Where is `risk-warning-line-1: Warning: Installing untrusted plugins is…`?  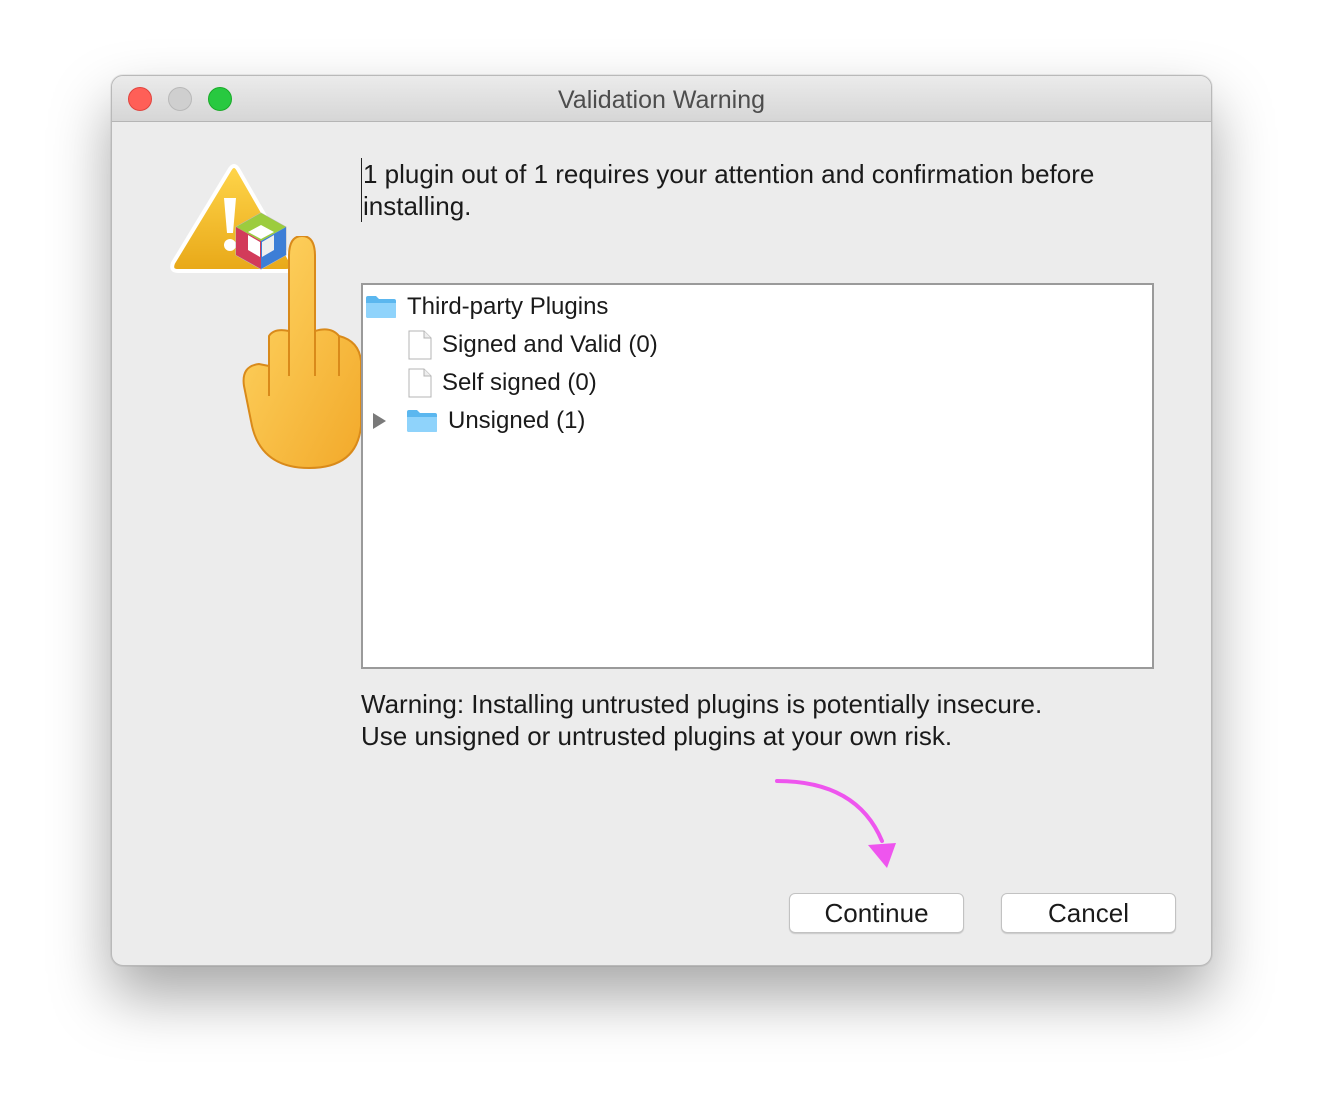
risk-warning-line-1: Warning: Installing untrusted plugins is… is located at coordinates (702, 704).